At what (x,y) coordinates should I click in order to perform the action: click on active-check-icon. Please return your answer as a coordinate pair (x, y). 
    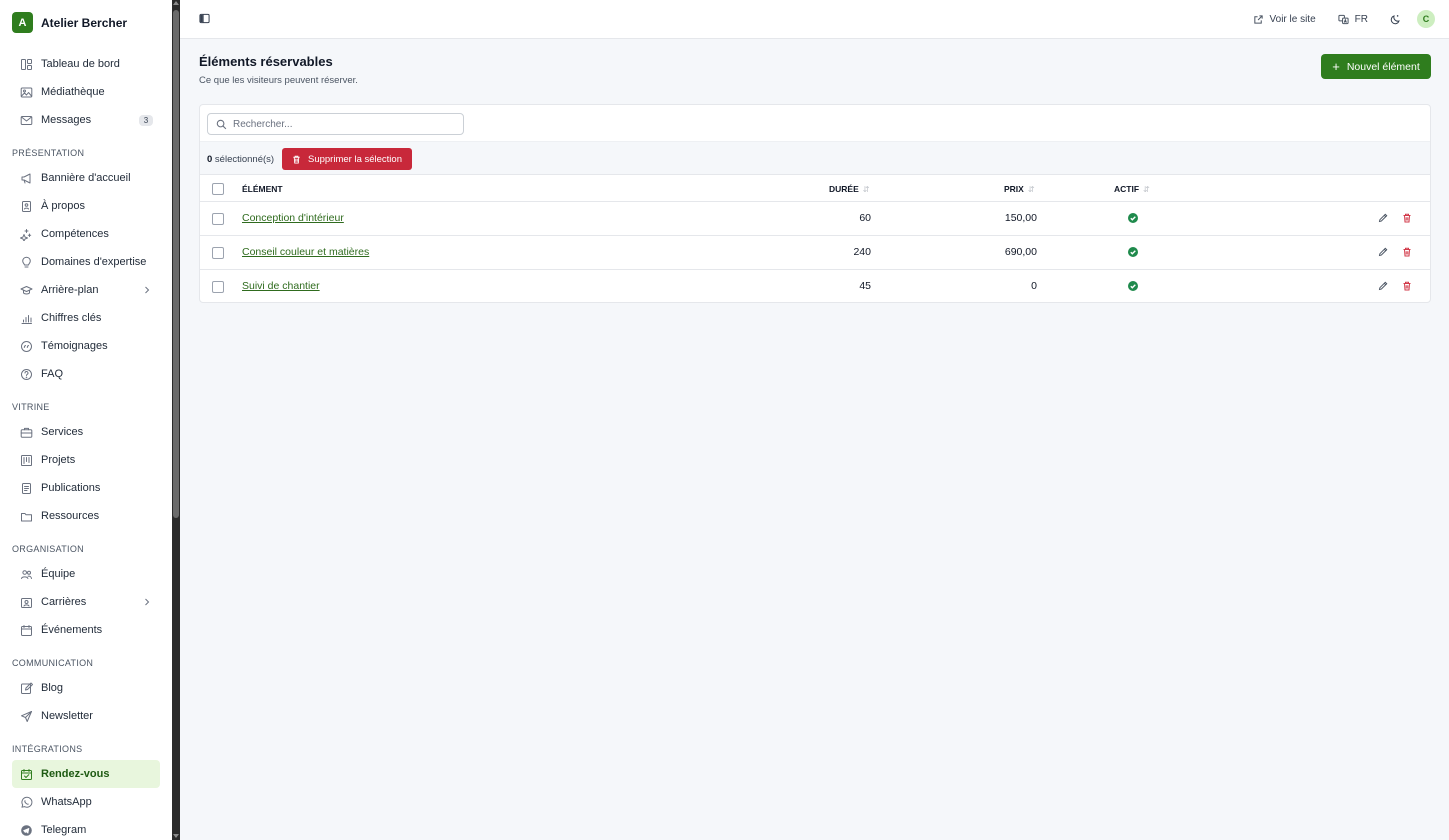
    Looking at the image, I should click on (1133, 252).